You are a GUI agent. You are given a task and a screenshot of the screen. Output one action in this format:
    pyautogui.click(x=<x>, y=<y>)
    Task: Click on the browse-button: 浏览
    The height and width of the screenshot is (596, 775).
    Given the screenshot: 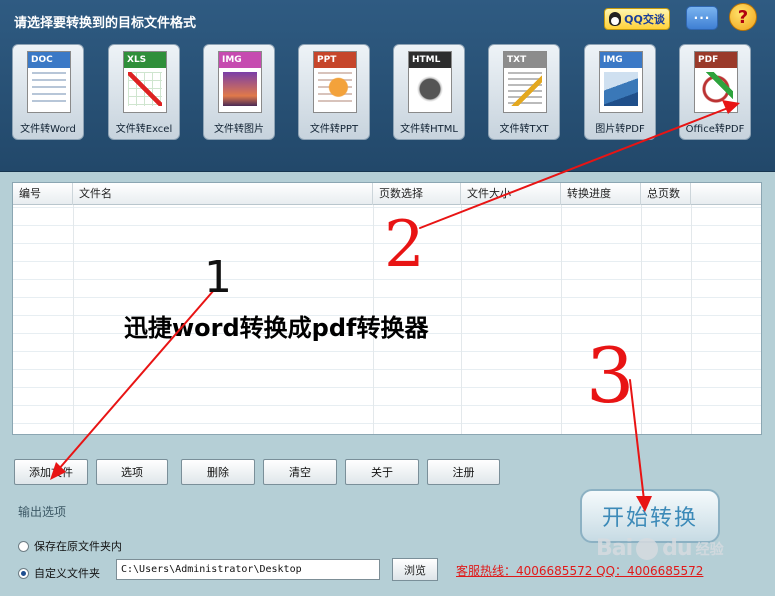 What is the action you would take?
    pyautogui.click(x=415, y=569)
    